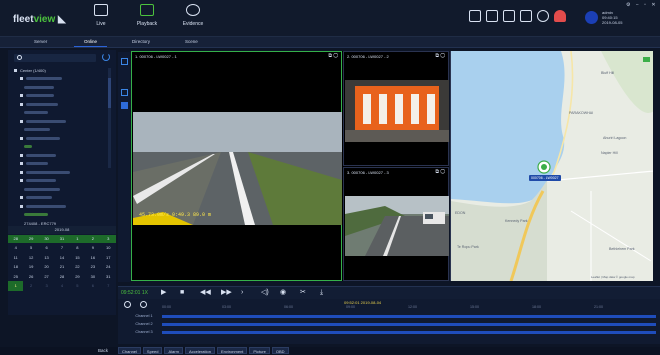 The width and height of the screenshot is (660, 355). Describe the element at coordinates (265, 292) in the screenshot. I see `volume-icon: ◁)` at that location.